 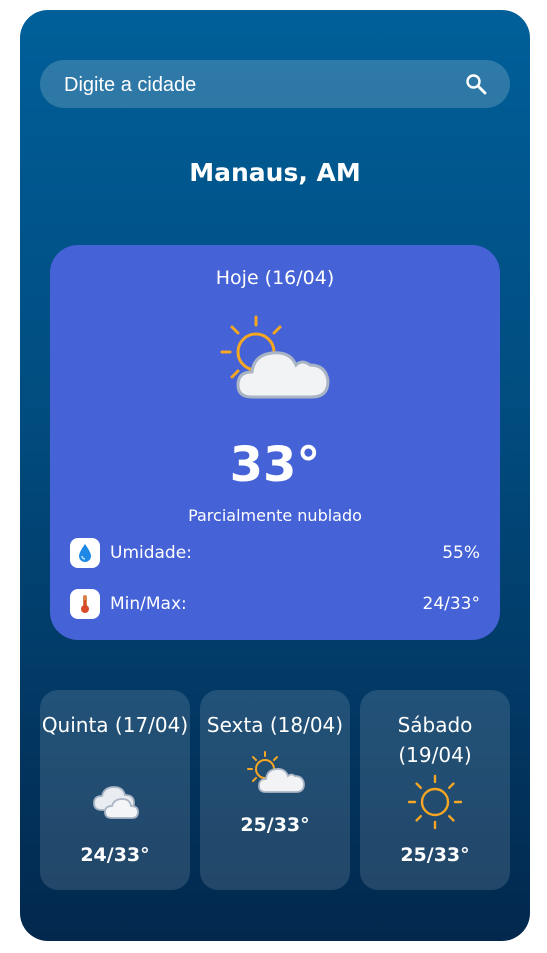 What do you see at coordinates (275, 553) in the screenshot?
I see `humidity-row: Umidade: 55%` at bounding box center [275, 553].